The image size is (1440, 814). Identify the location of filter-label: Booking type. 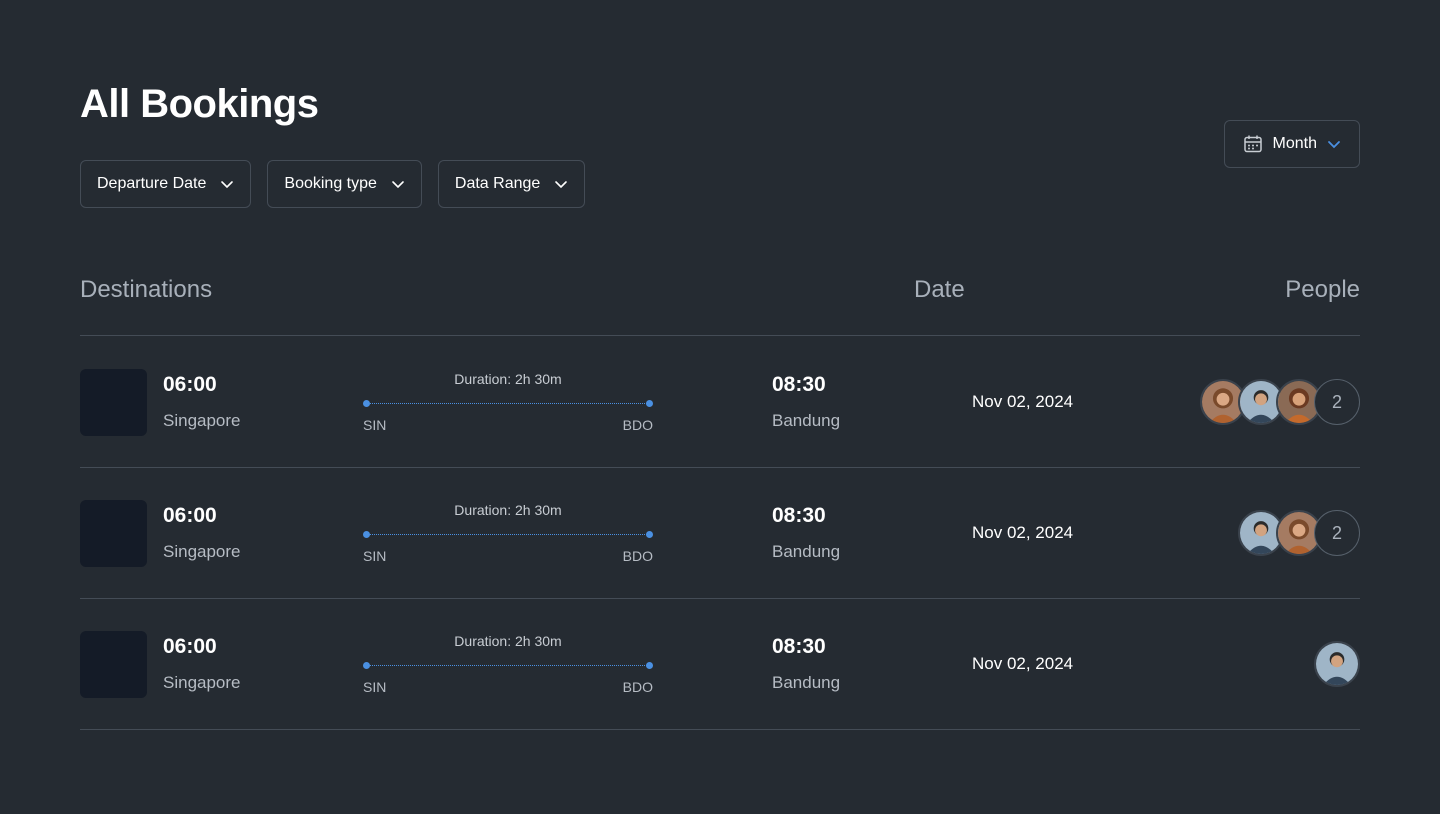
(330, 183).